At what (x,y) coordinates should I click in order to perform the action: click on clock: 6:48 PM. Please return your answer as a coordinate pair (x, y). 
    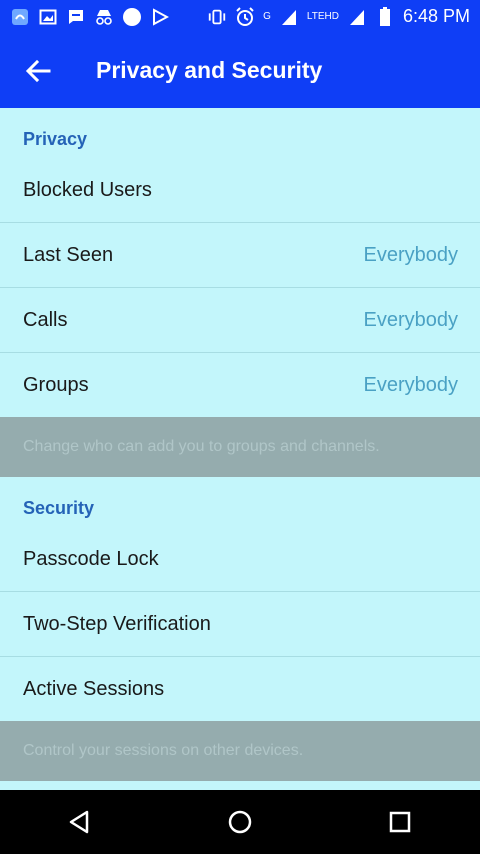
    Looking at the image, I should click on (436, 16).